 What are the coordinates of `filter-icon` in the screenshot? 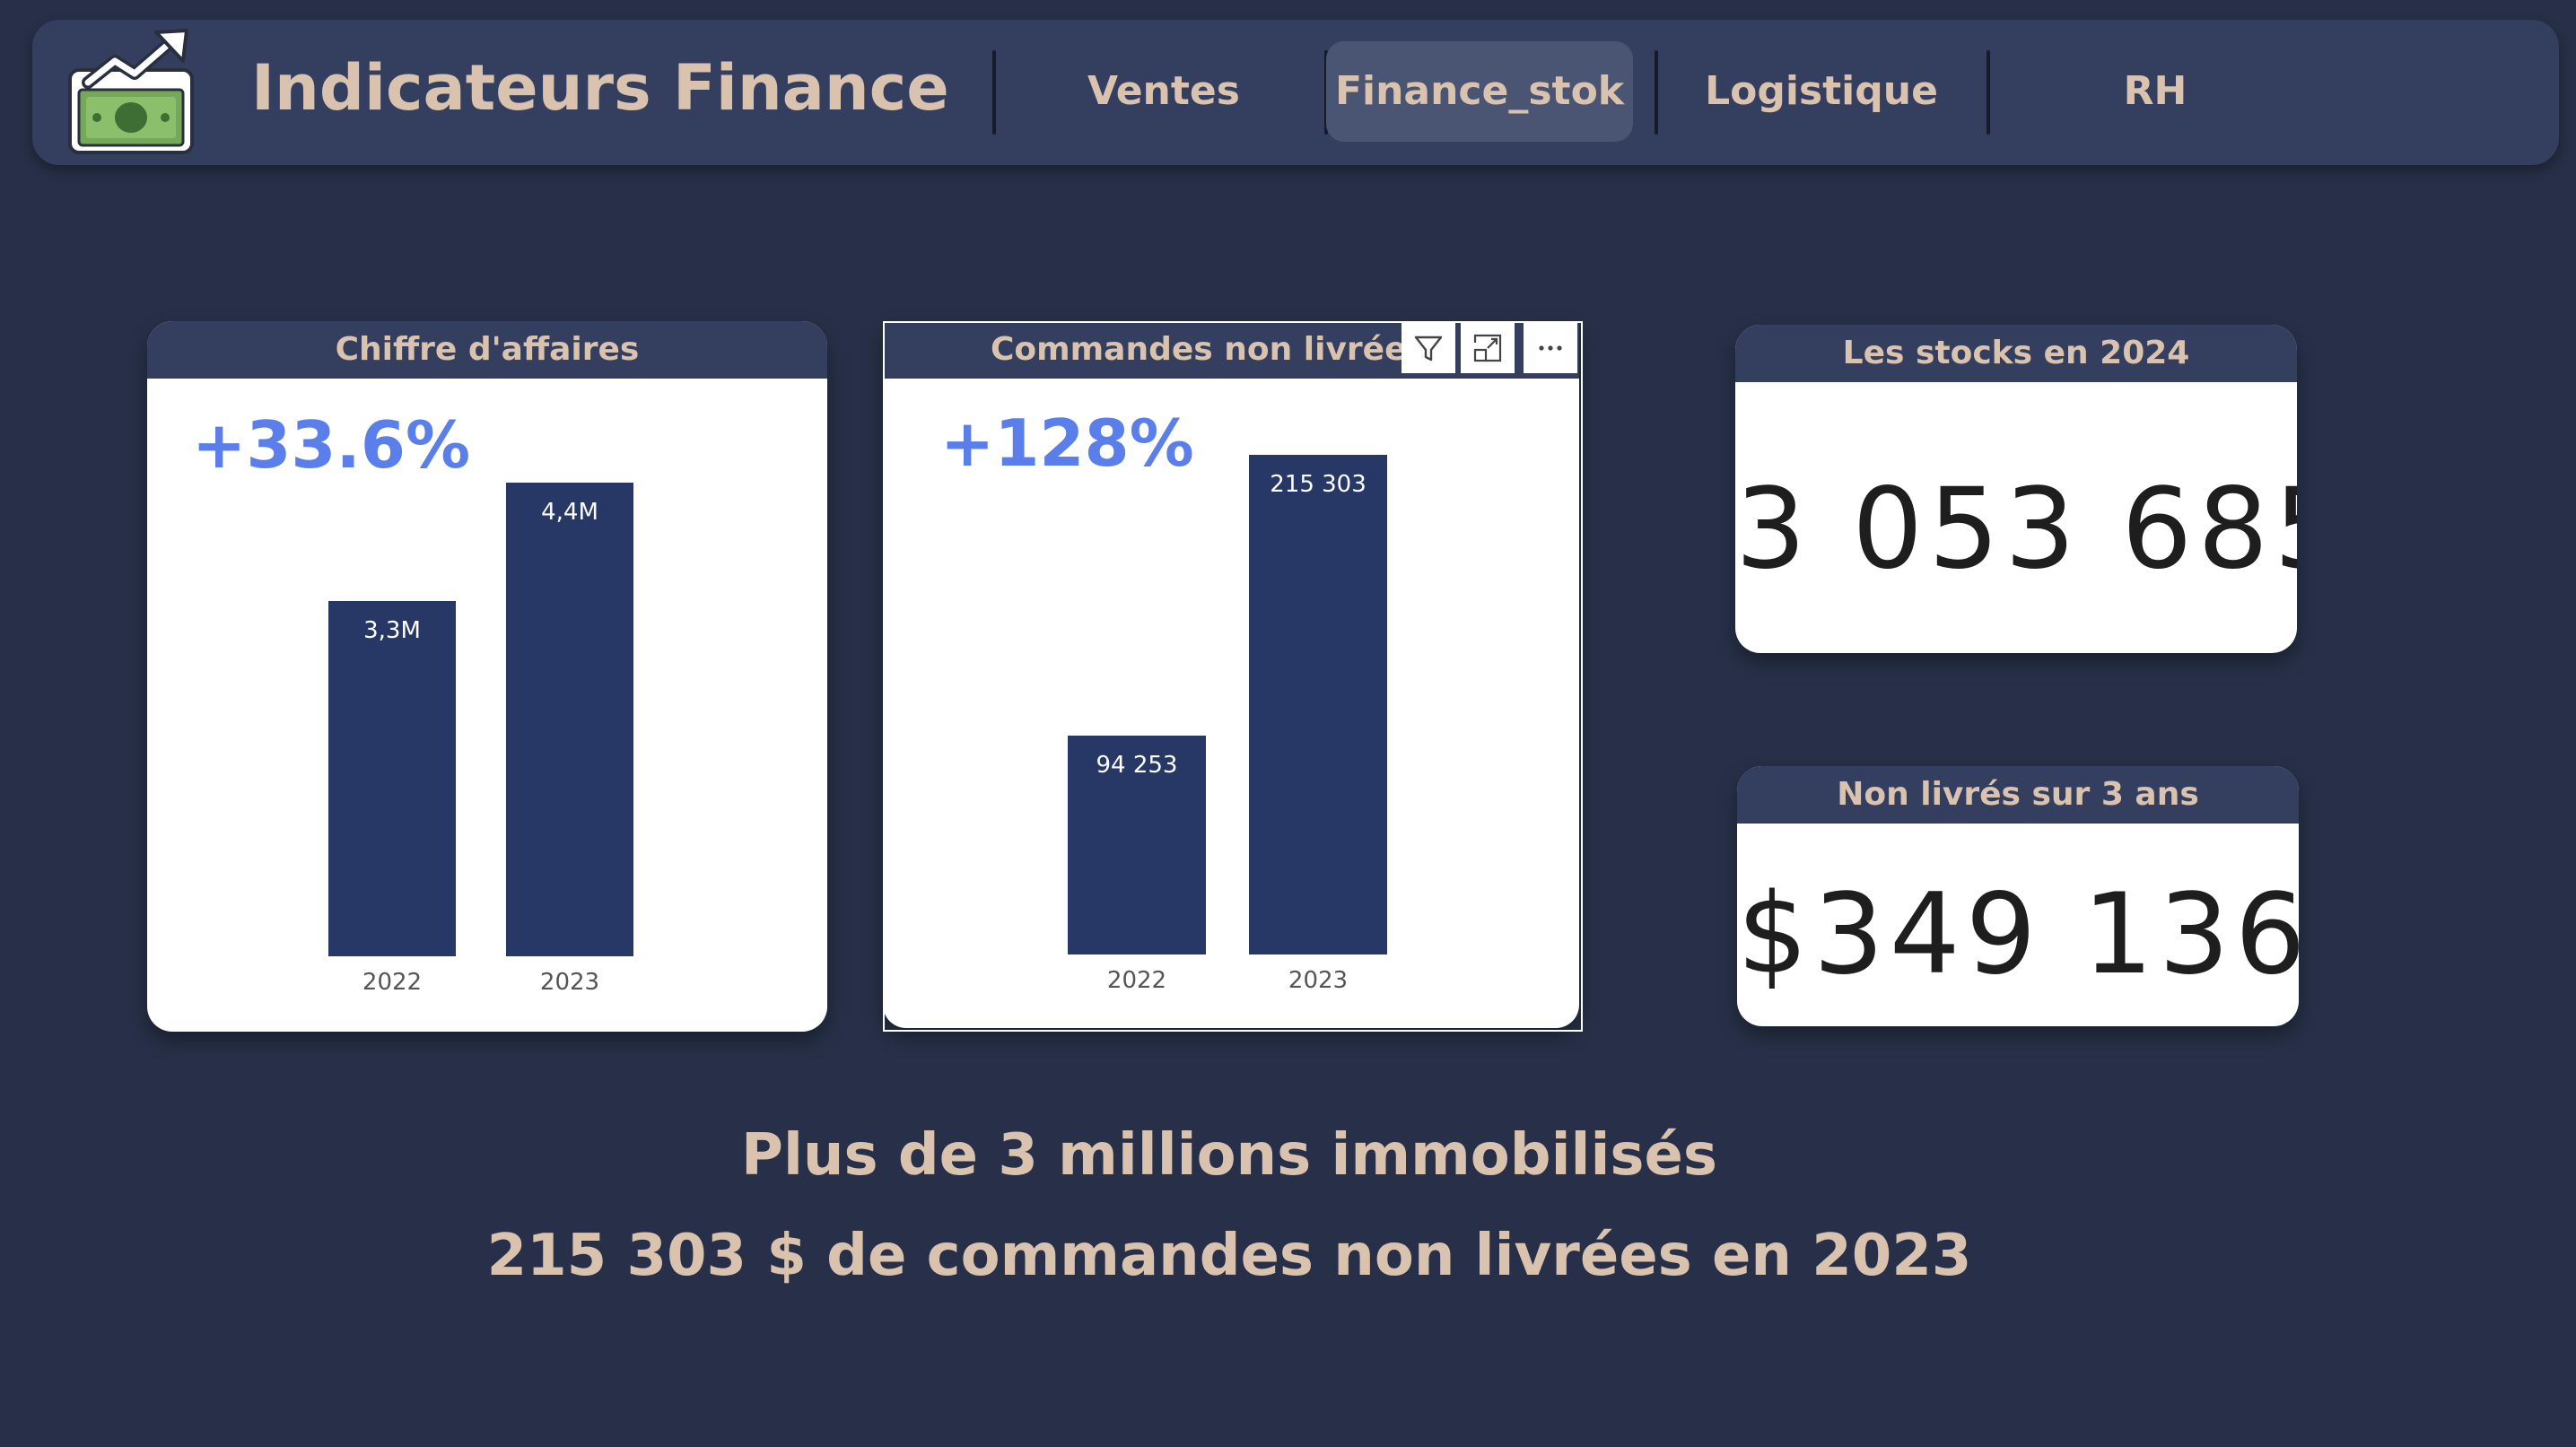 It's located at (1428, 348).